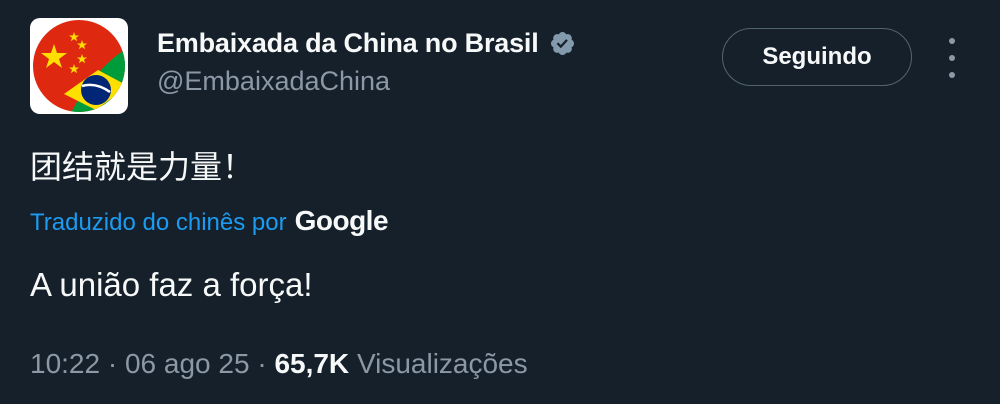 This screenshot has height=404, width=1000. What do you see at coordinates (142, 167) in the screenshot?
I see `tweet-original-text: 团结就是力量！` at bounding box center [142, 167].